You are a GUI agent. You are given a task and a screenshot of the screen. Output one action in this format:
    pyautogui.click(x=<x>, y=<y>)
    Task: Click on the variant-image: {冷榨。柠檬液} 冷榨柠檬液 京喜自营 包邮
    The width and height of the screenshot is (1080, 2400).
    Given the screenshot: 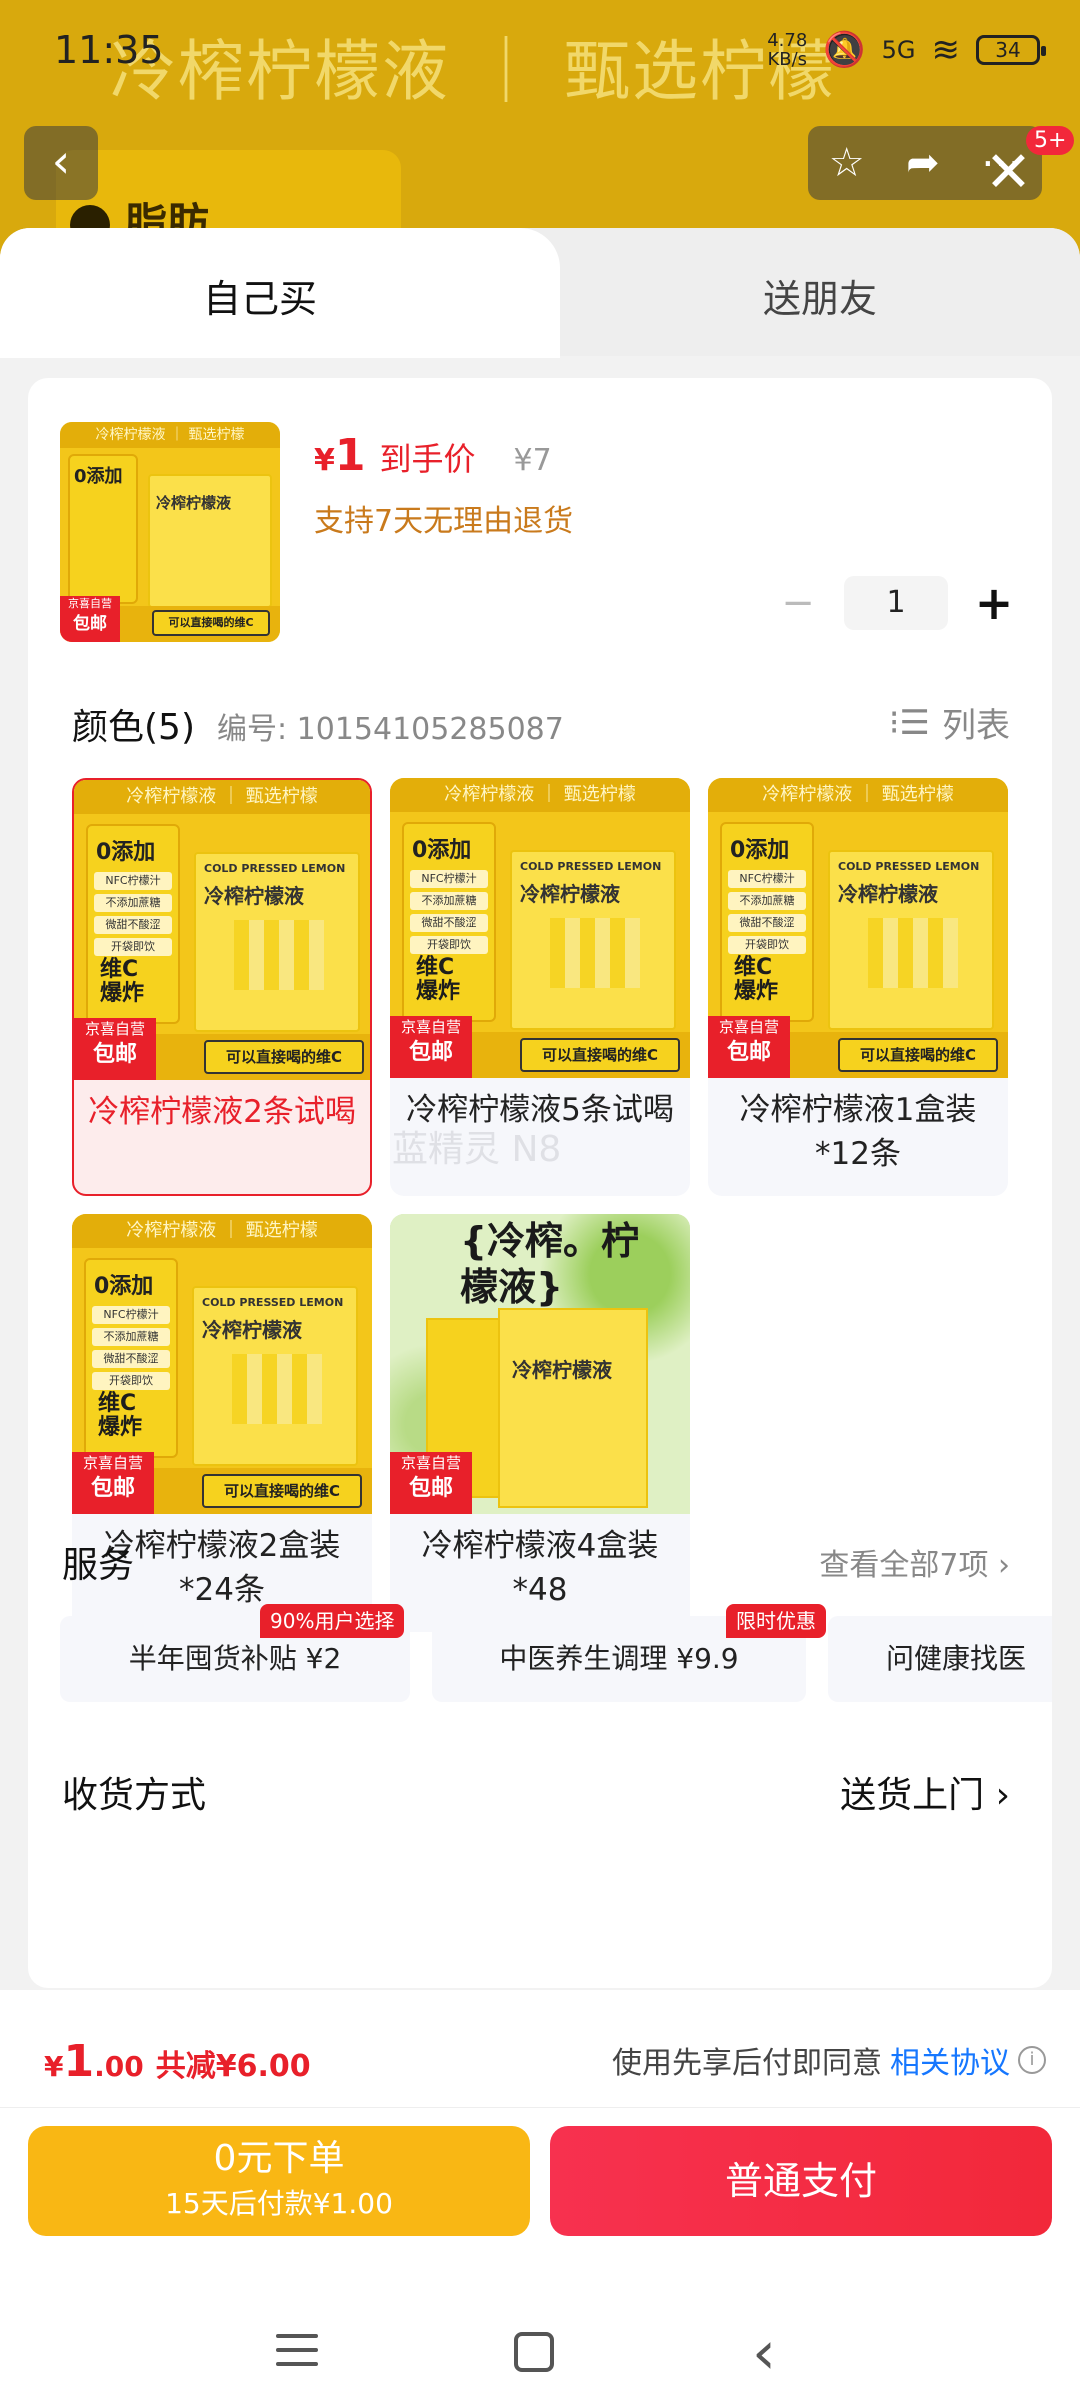 What is the action you would take?
    pyautogui.click(x=540, y=1364)
    